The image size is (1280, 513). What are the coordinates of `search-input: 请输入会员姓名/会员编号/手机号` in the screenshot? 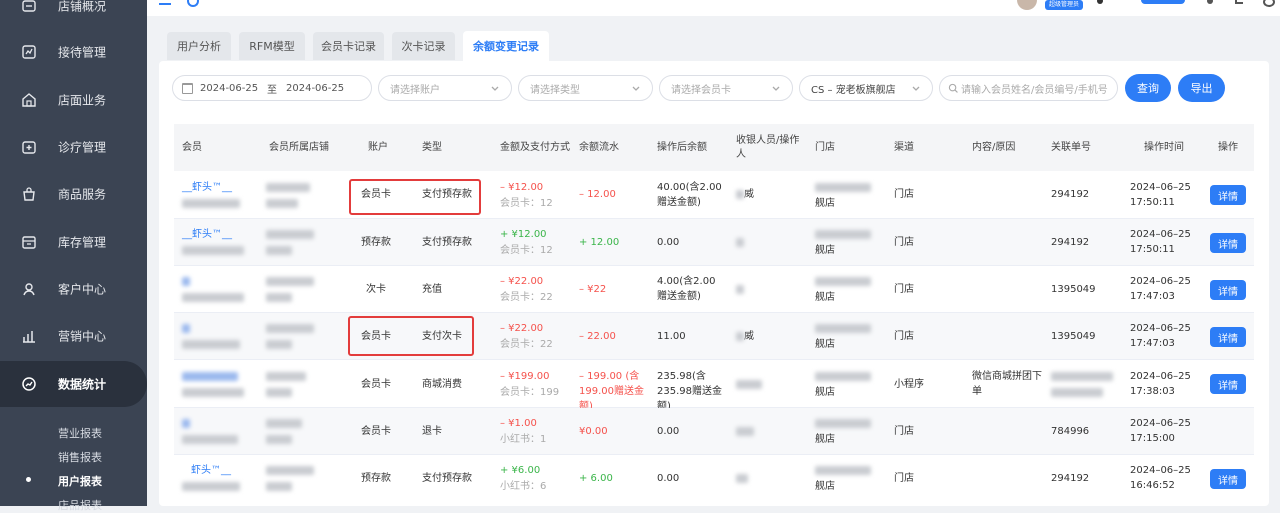 It's located at (1028, 88).